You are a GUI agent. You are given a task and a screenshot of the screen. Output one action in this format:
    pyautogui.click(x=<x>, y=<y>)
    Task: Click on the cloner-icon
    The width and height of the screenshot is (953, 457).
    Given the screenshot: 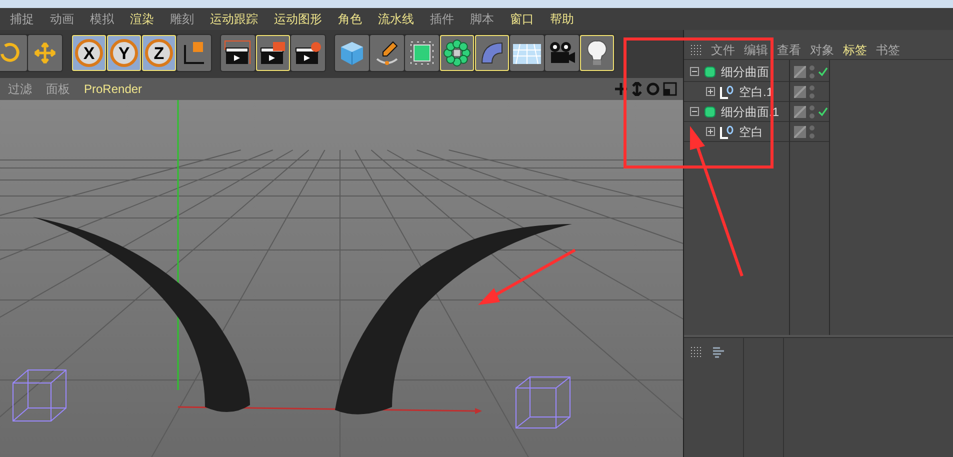 What is the action you would take?
    pyautogui.click(x=457, y=53)
    